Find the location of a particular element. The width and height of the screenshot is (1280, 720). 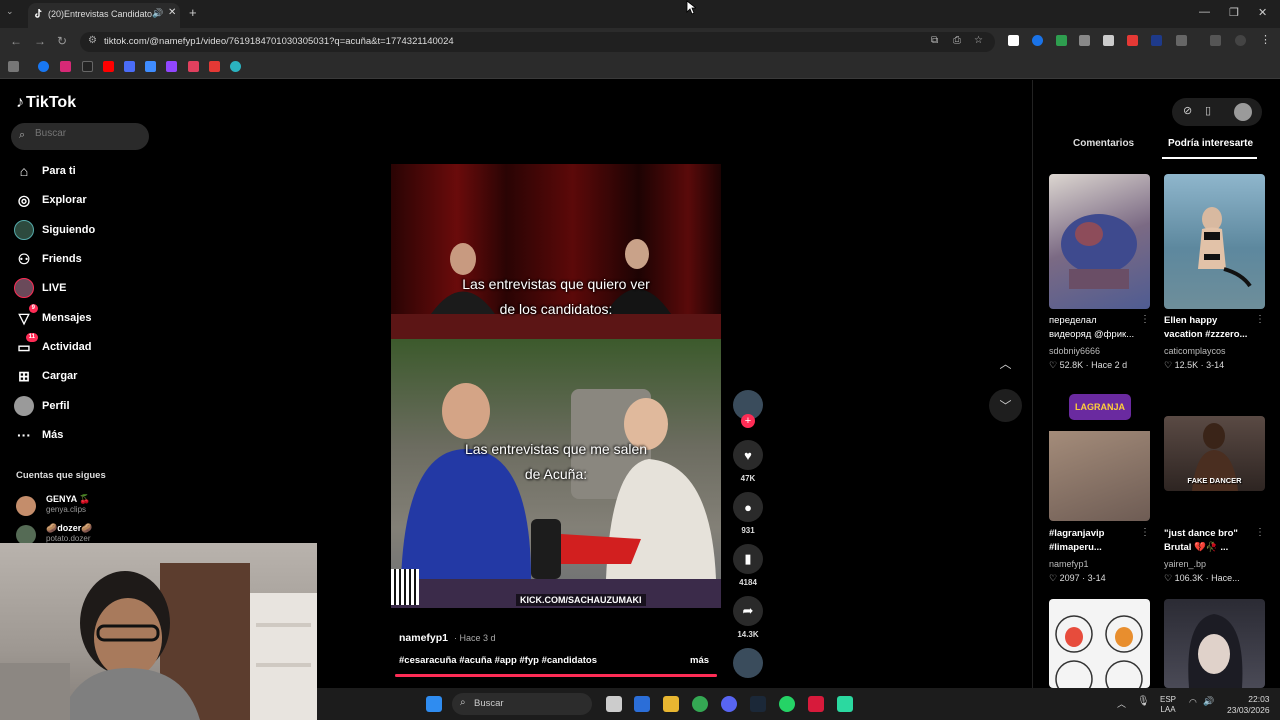

card-user: caticomplaycos is located at coordinates (1195, 351).